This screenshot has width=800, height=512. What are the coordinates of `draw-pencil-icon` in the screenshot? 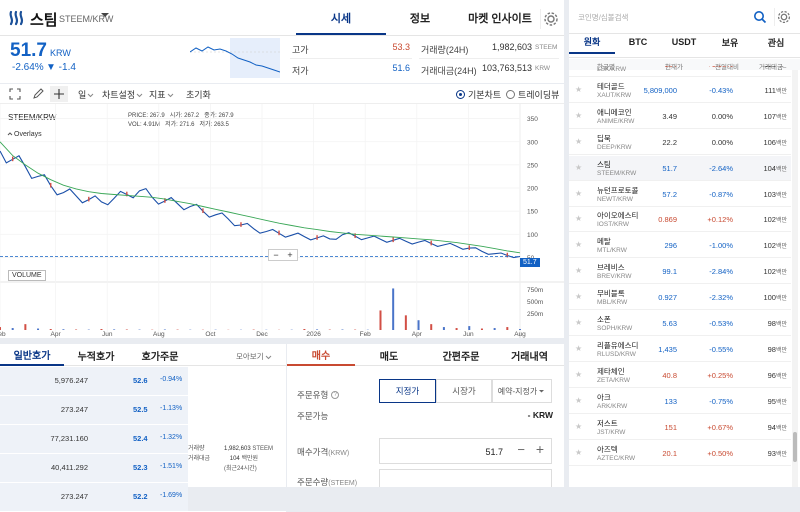 It's located at (38, 94).